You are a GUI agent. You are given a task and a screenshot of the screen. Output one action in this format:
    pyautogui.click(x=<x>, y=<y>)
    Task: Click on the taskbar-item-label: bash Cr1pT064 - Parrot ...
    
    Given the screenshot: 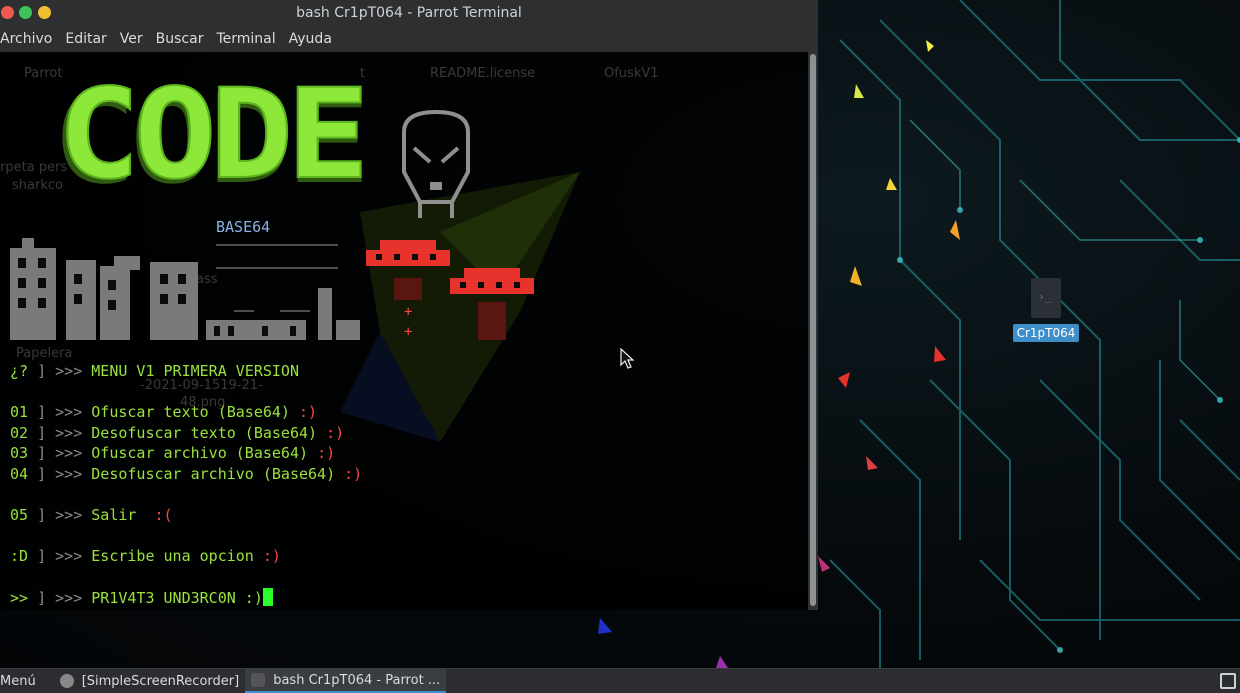 What is the action you would take?
    pyautogui.click(x=357, y=680)
    